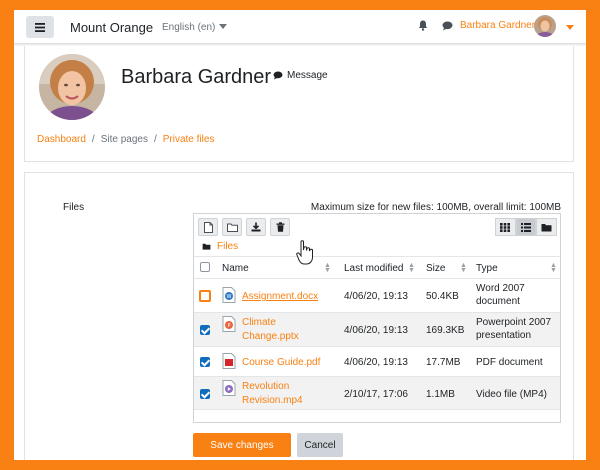  I want to click on word-document-icon: W, so click(229, 295).